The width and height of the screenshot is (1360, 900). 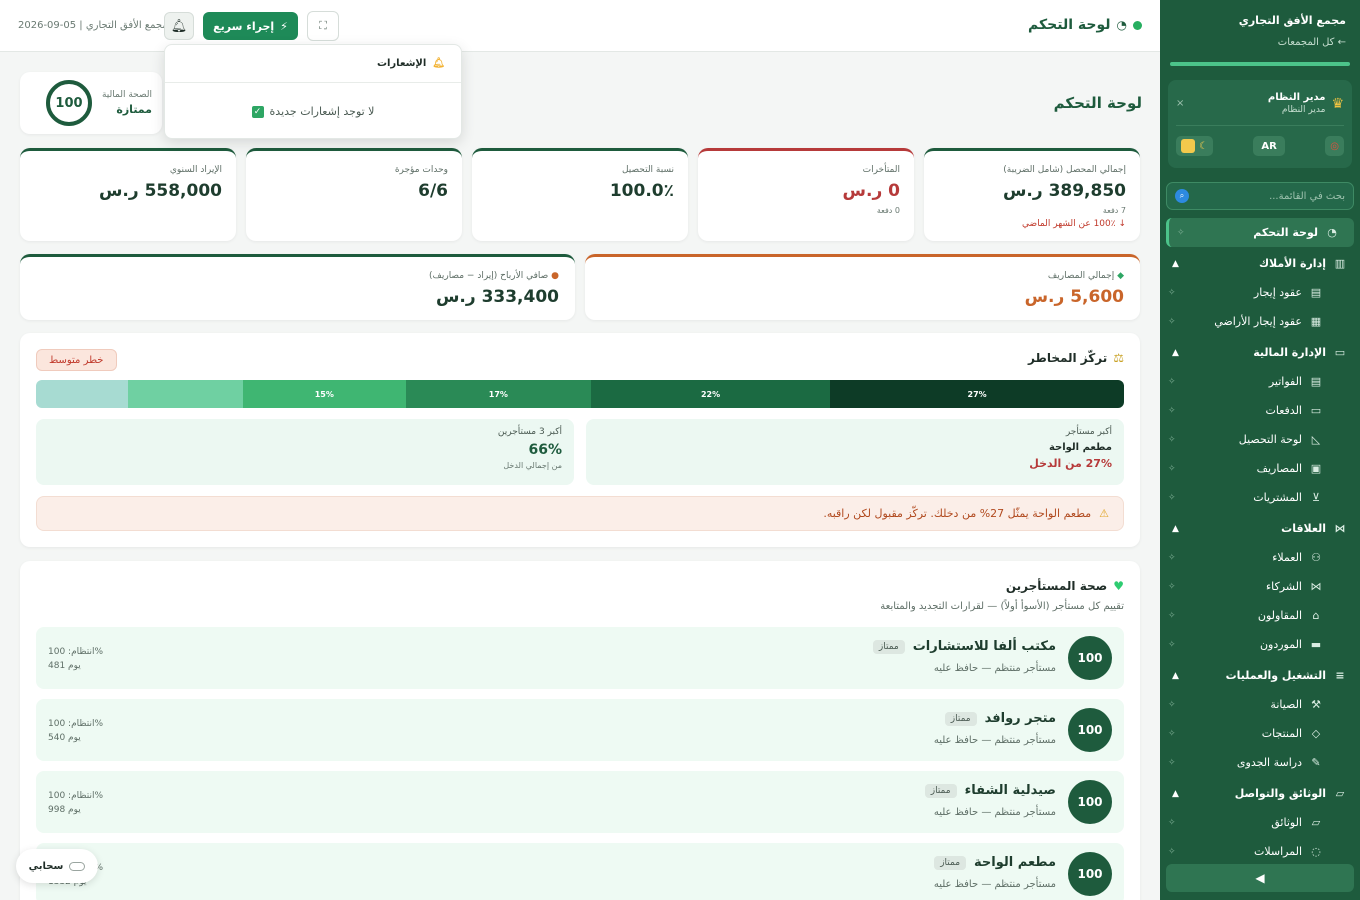 I want to click on caret-up-icon: ▲, so click(x=1175, y=528).